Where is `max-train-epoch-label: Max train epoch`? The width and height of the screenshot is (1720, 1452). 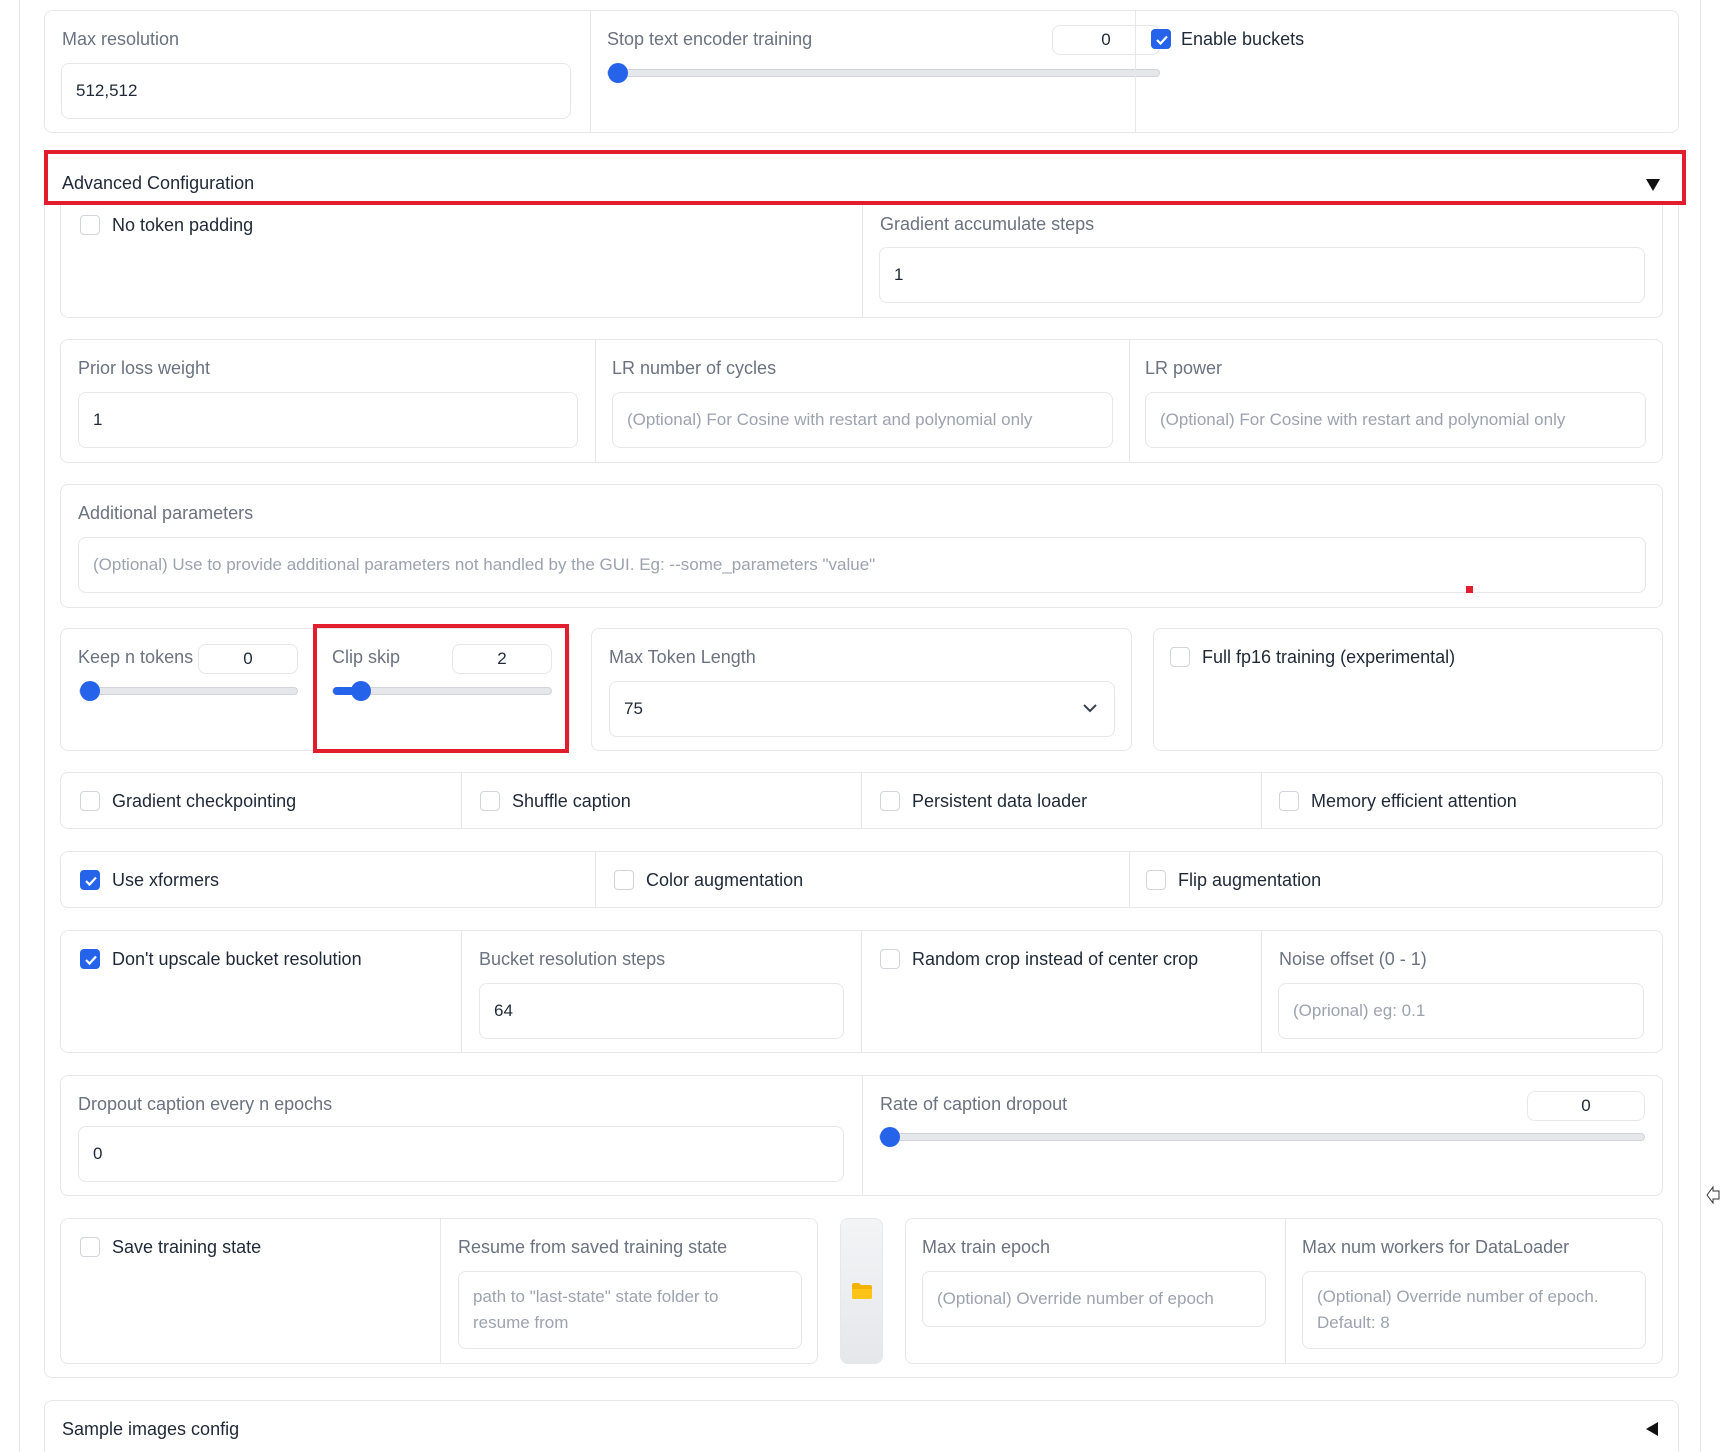 max-train-epoch-label: Max train epoch is located at coordinates (986, 1247).